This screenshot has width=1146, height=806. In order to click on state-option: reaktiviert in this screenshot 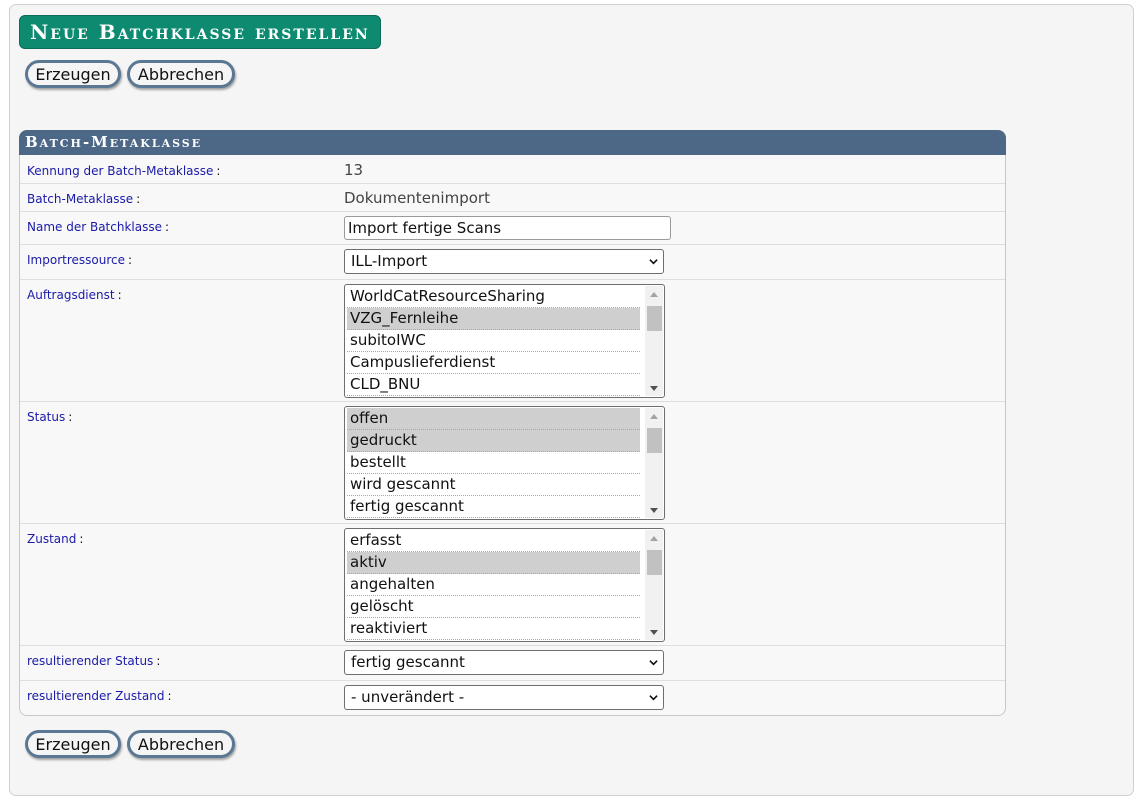, I will do `click(493, 629)`.